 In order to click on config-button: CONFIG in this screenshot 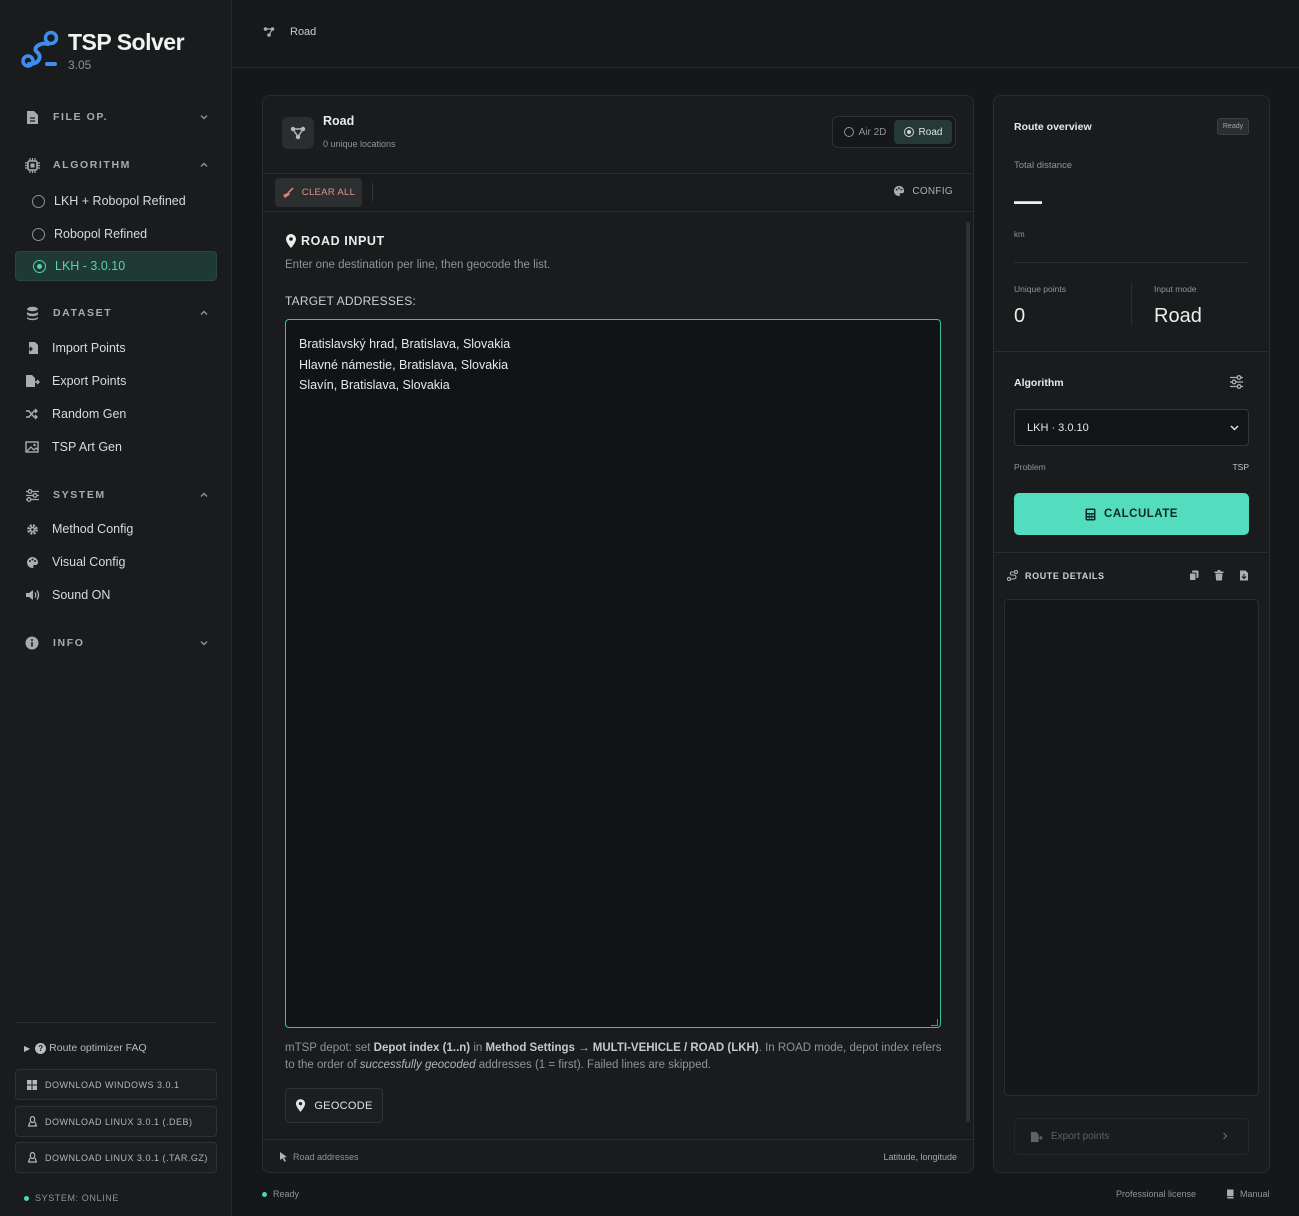, I will do `click(923, 191)`.